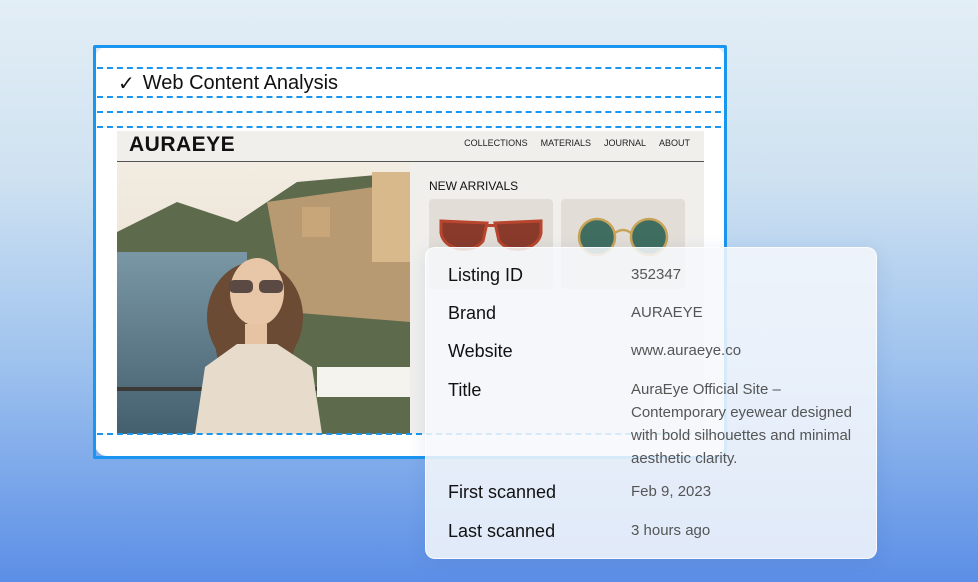  Describe the element at coordinates (671, 530) in the screenshot. I see `detail-value: 3 hours ago` at that location.